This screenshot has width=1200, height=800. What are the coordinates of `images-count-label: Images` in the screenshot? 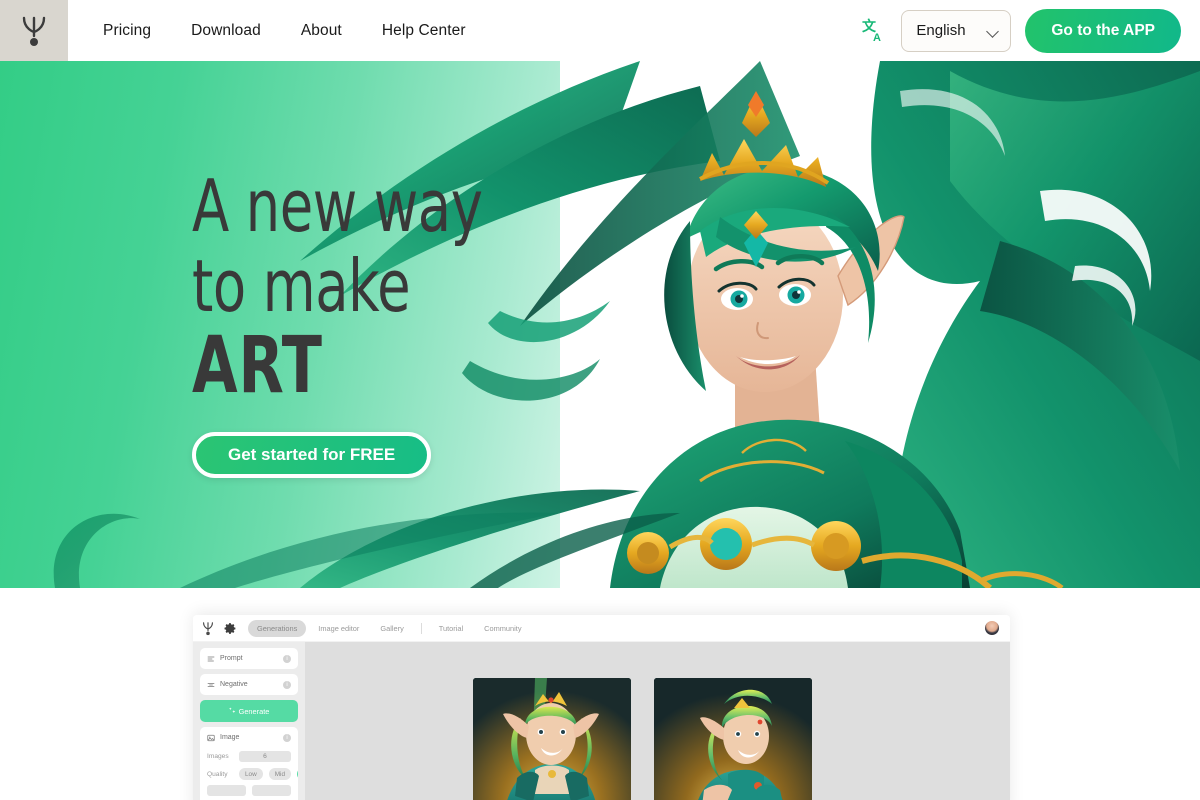 It's located at (218, 756).